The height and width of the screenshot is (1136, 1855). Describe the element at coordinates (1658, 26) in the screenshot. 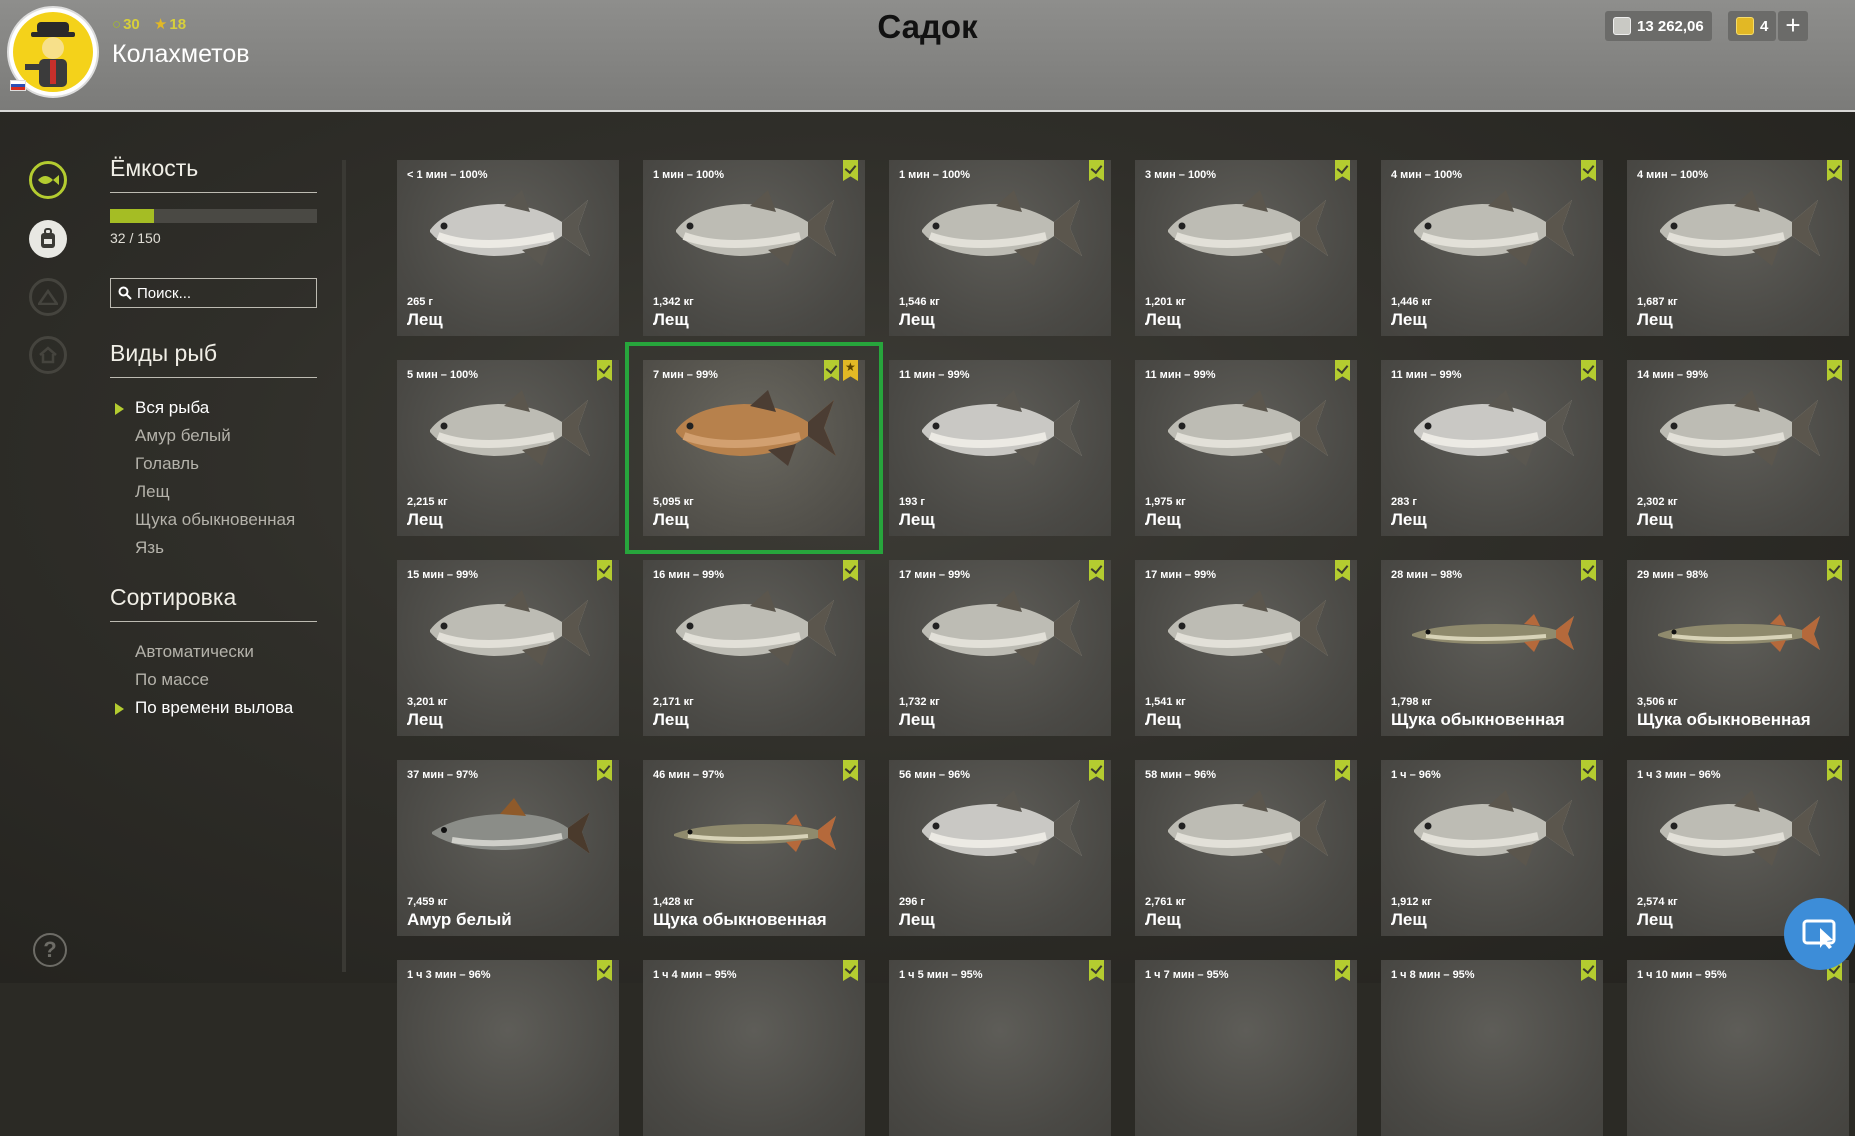

I see `silver-balance: 13 262,06` at that location.